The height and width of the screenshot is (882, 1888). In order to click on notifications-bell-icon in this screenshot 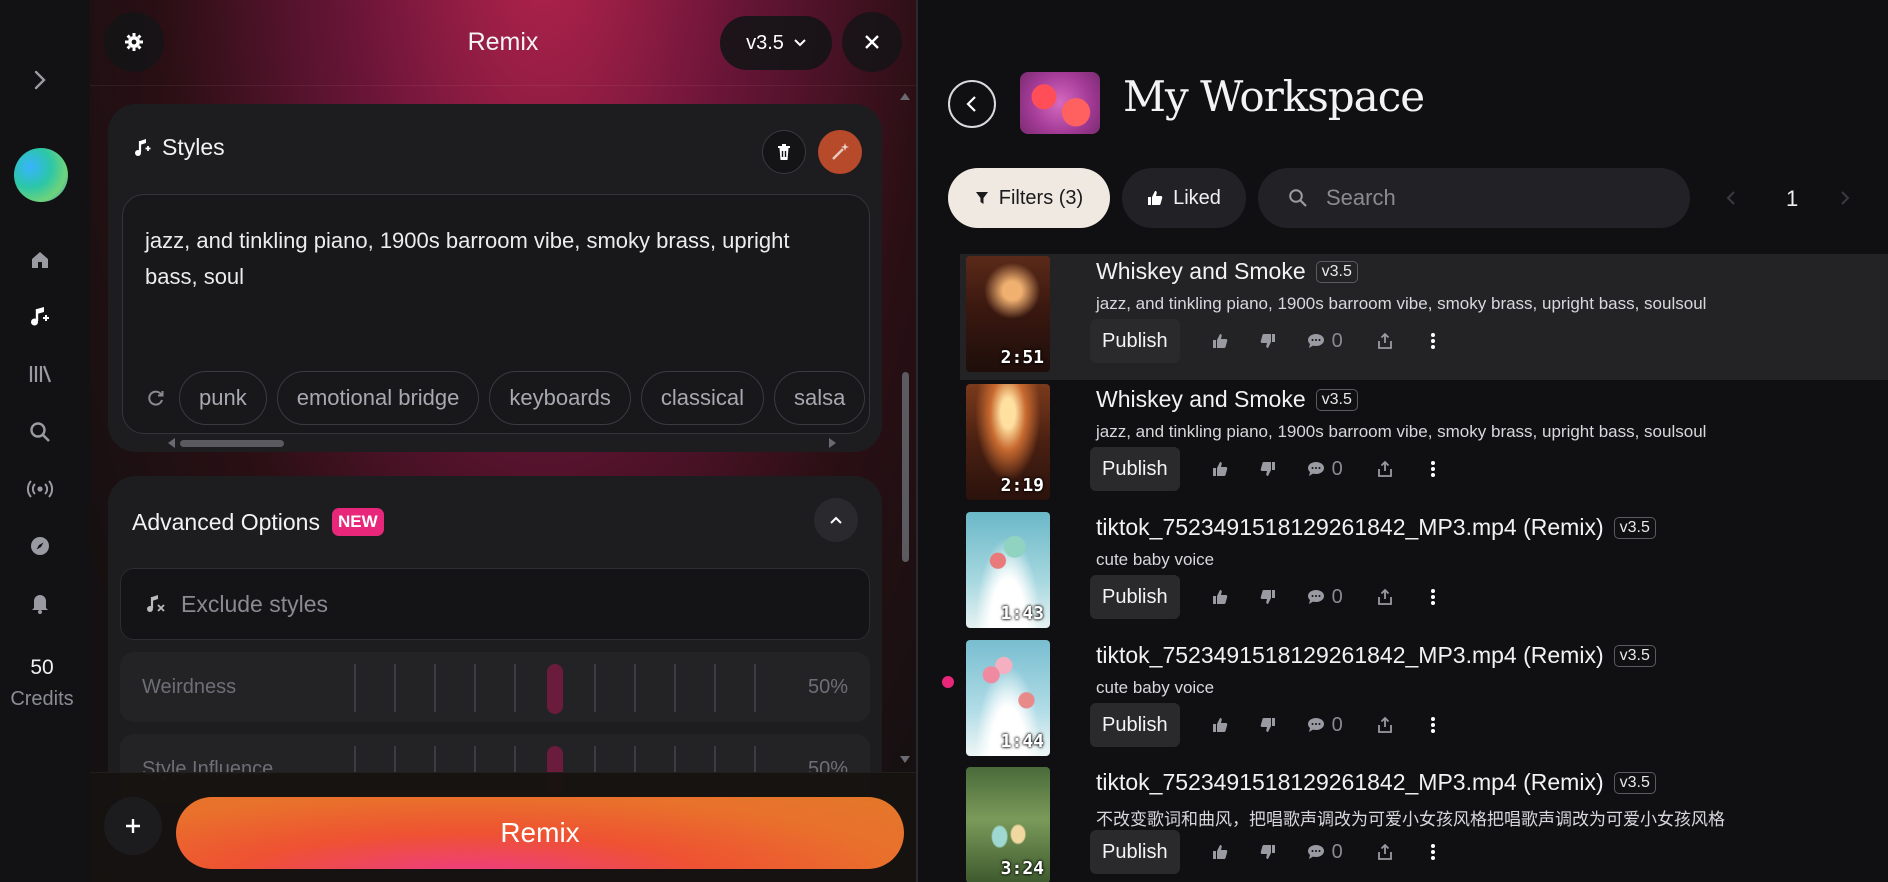, I will do `click(40, 603)`.